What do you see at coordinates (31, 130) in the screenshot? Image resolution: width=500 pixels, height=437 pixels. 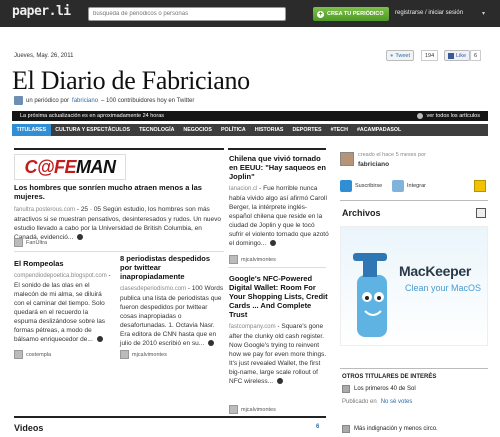 I see `tab-titulares: TITULARES` at bounding box center [31, 130].